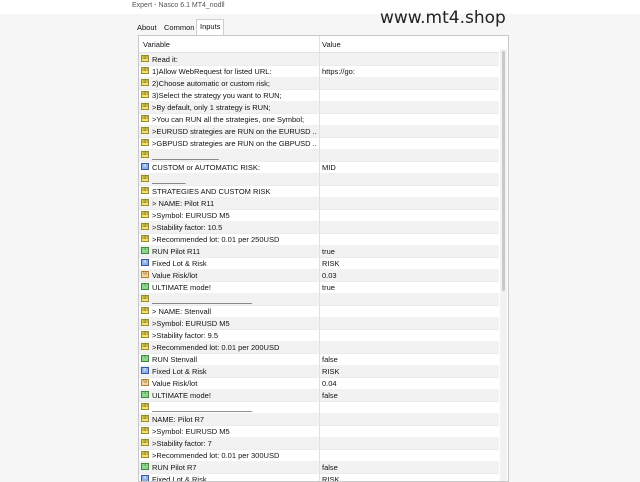  Describe the element at coordinates (402, 383) in the screenshot. I see `variable-value: 0.04` at that location.